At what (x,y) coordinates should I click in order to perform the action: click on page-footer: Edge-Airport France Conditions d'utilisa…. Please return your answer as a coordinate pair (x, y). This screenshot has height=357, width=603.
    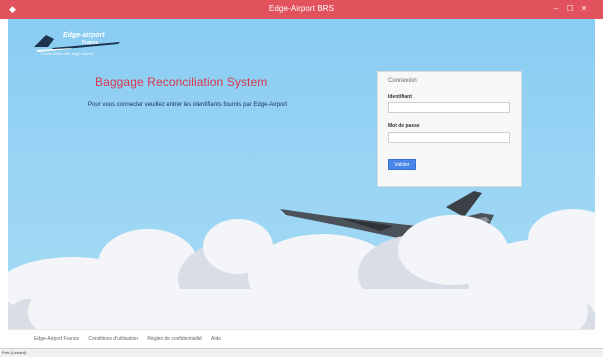
    Looking at the image, I should click on (301, 338).